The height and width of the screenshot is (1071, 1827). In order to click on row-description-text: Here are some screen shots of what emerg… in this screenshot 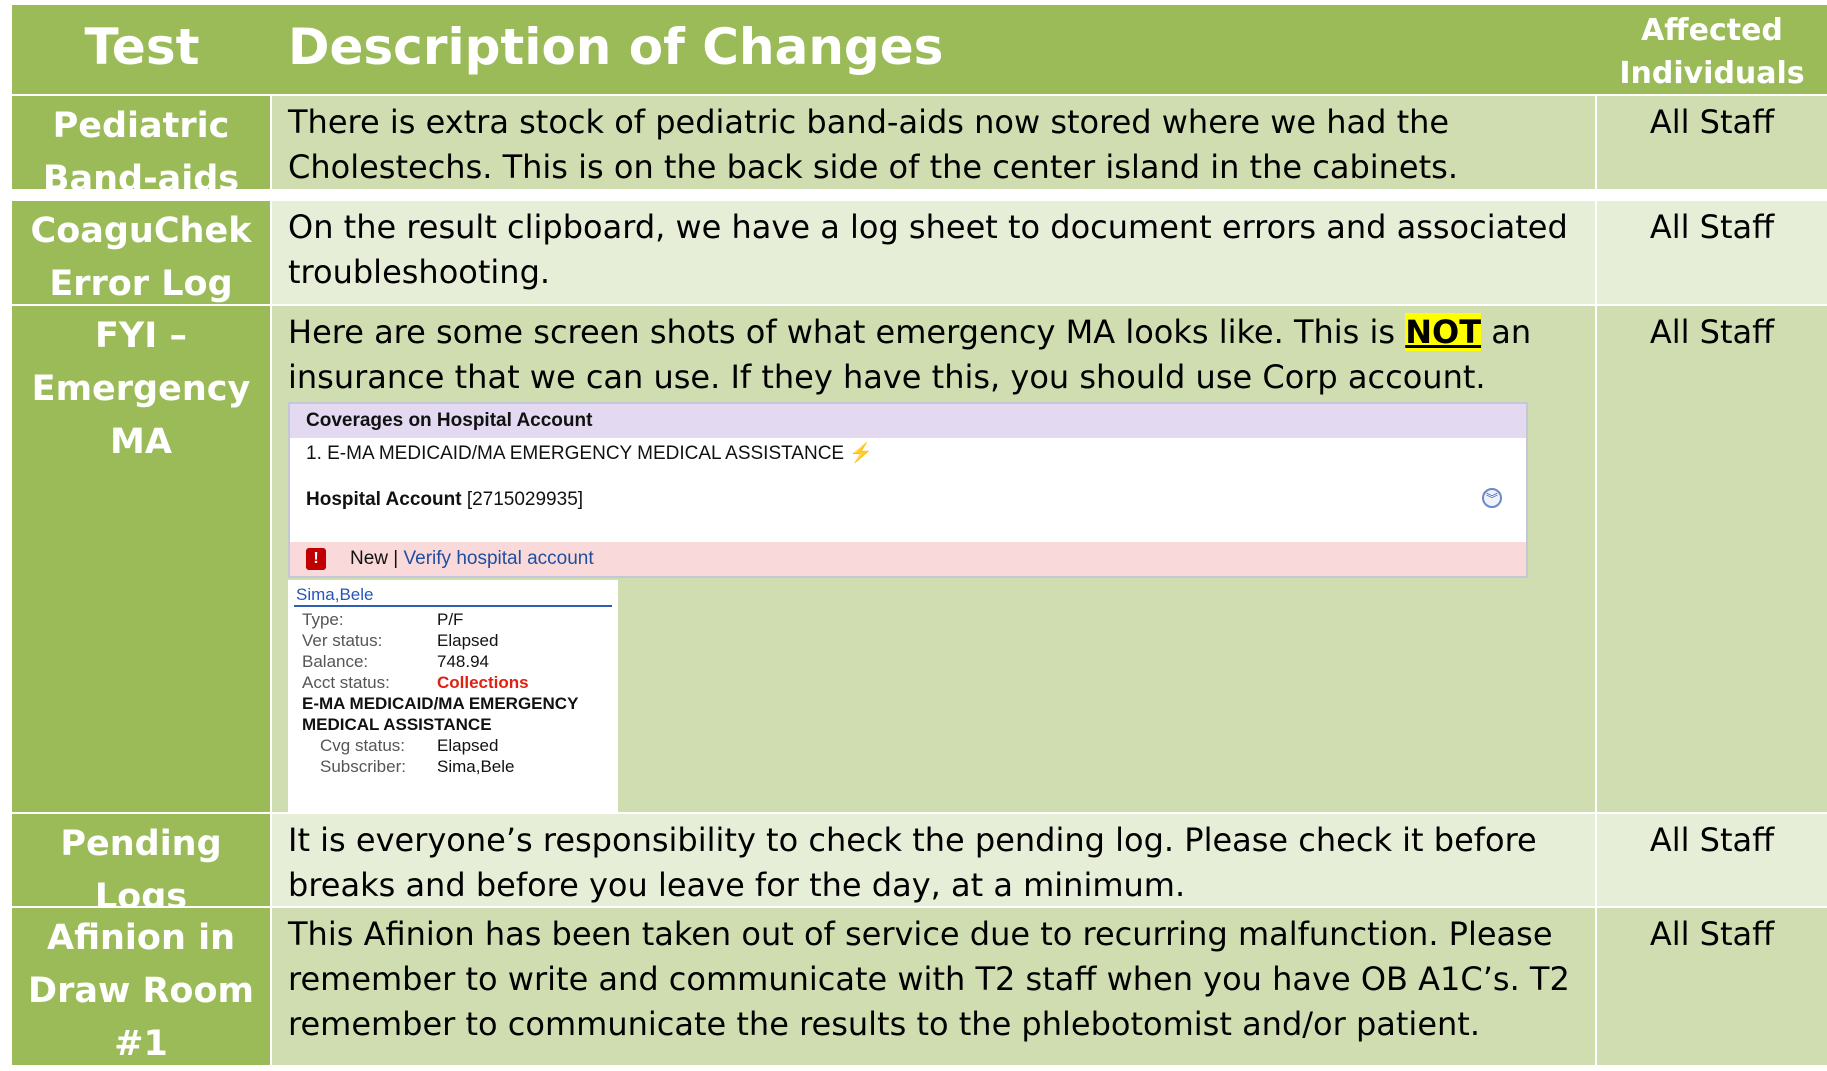, I will do `click(937, 355)`.